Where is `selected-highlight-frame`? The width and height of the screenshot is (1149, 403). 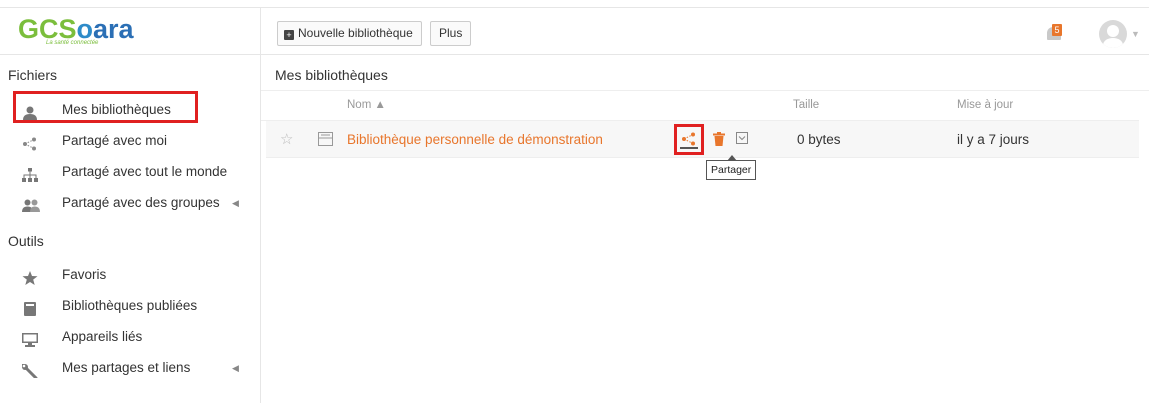 selected-highlight-frame is located at coordinates (105, 107).